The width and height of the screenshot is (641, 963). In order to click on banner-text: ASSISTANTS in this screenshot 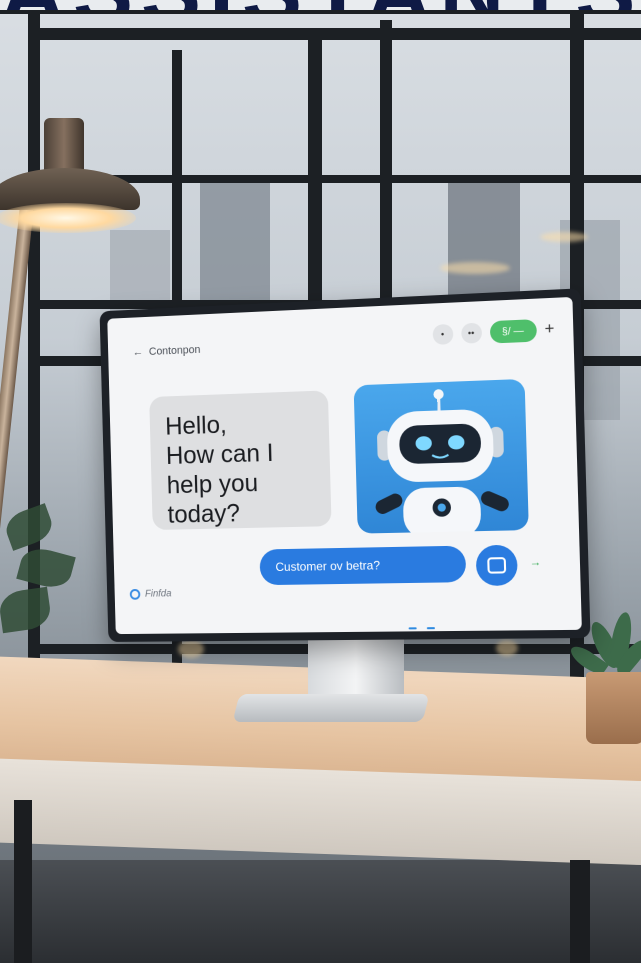, I will do `click(320, 5)`.